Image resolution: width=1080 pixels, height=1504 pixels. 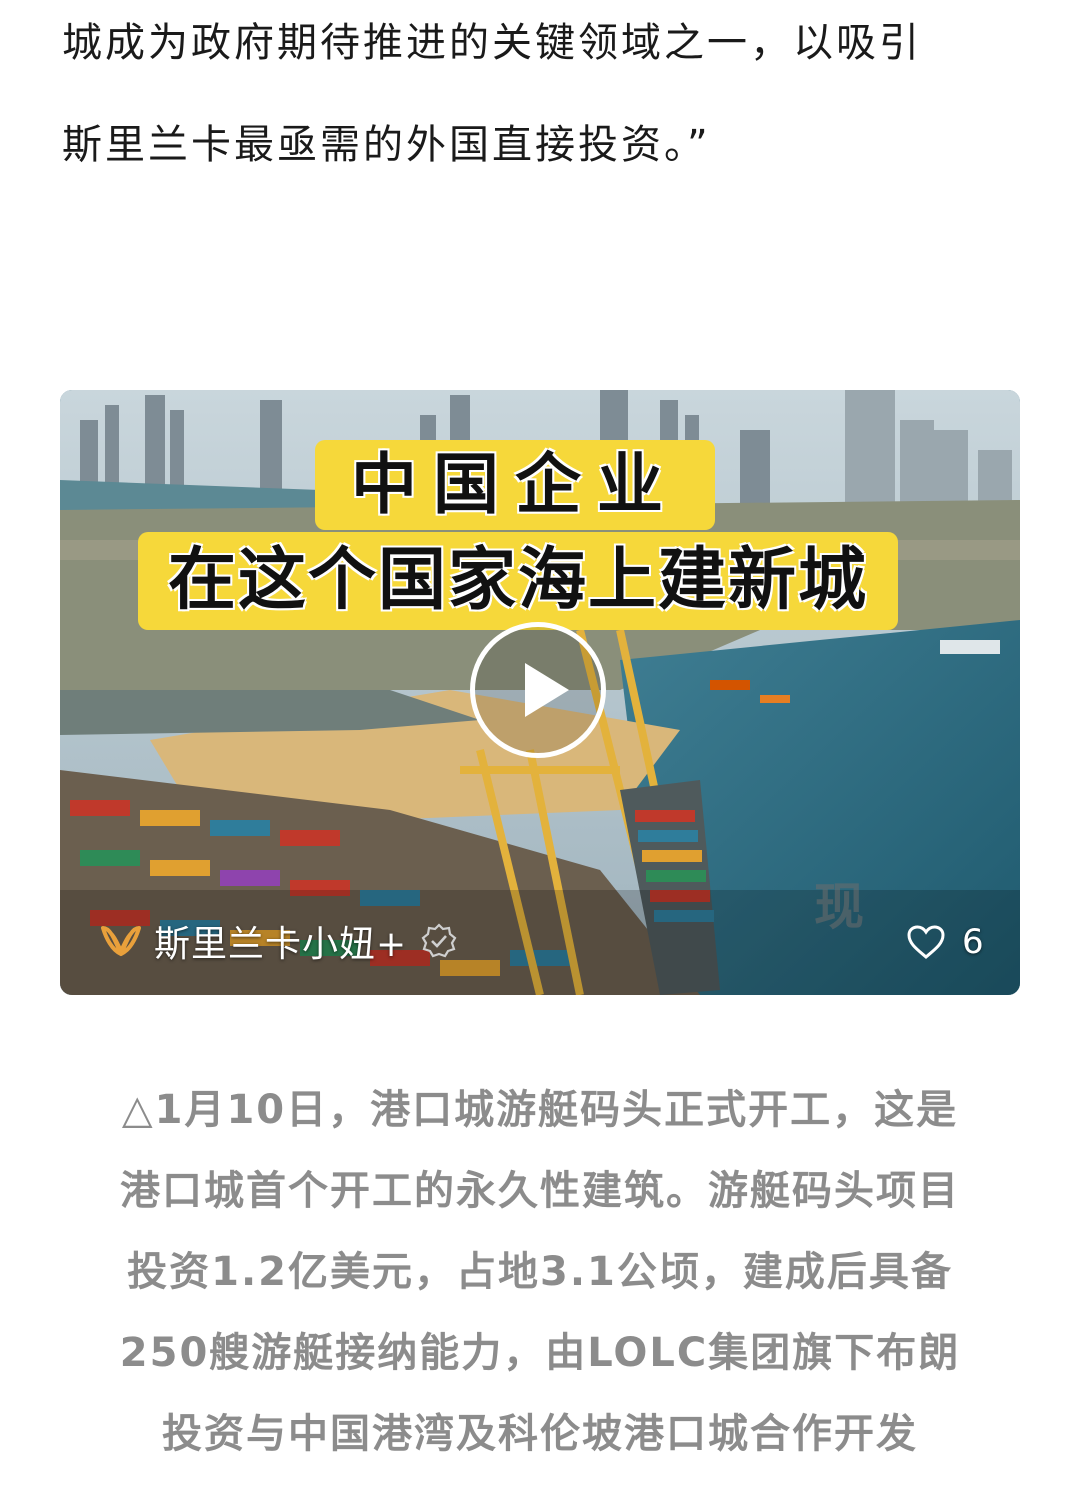 What do you see at coordinates (518, 581) in the screenshot?
I see `video-headline-line2: 在这个国家海上建新城` at bounding box center [518, 581].